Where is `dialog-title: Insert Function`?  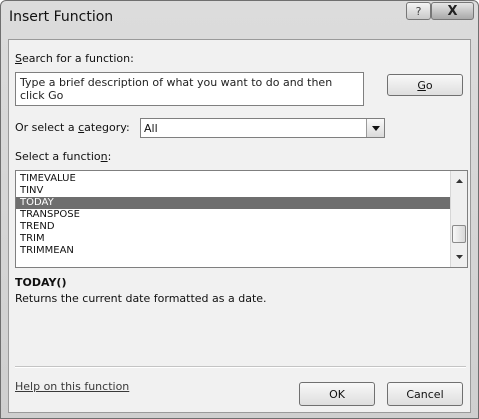
dialog-title: Insert Function is located at coordinates (61, 17).